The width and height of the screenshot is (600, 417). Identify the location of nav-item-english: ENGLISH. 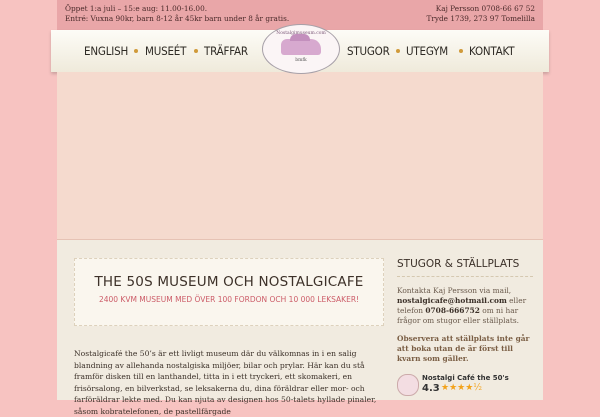
(106, 51).